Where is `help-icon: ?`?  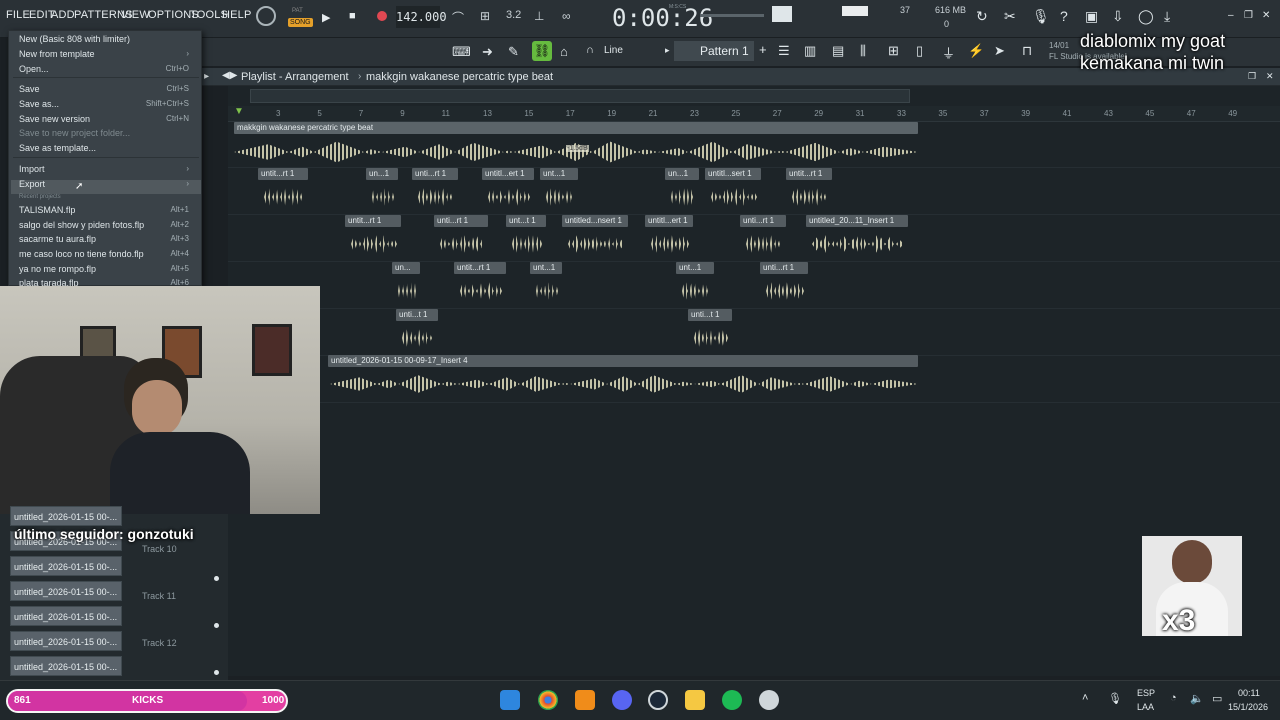 help-icon: ? is located at coordinates (1064, 16).